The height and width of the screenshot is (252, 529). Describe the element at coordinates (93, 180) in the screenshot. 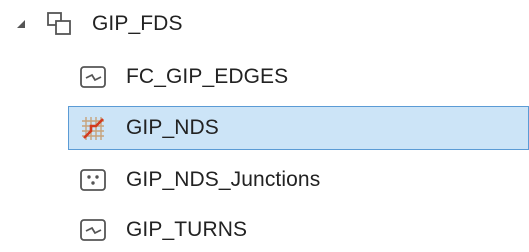

I see `point-feature-class-icon` at that location.